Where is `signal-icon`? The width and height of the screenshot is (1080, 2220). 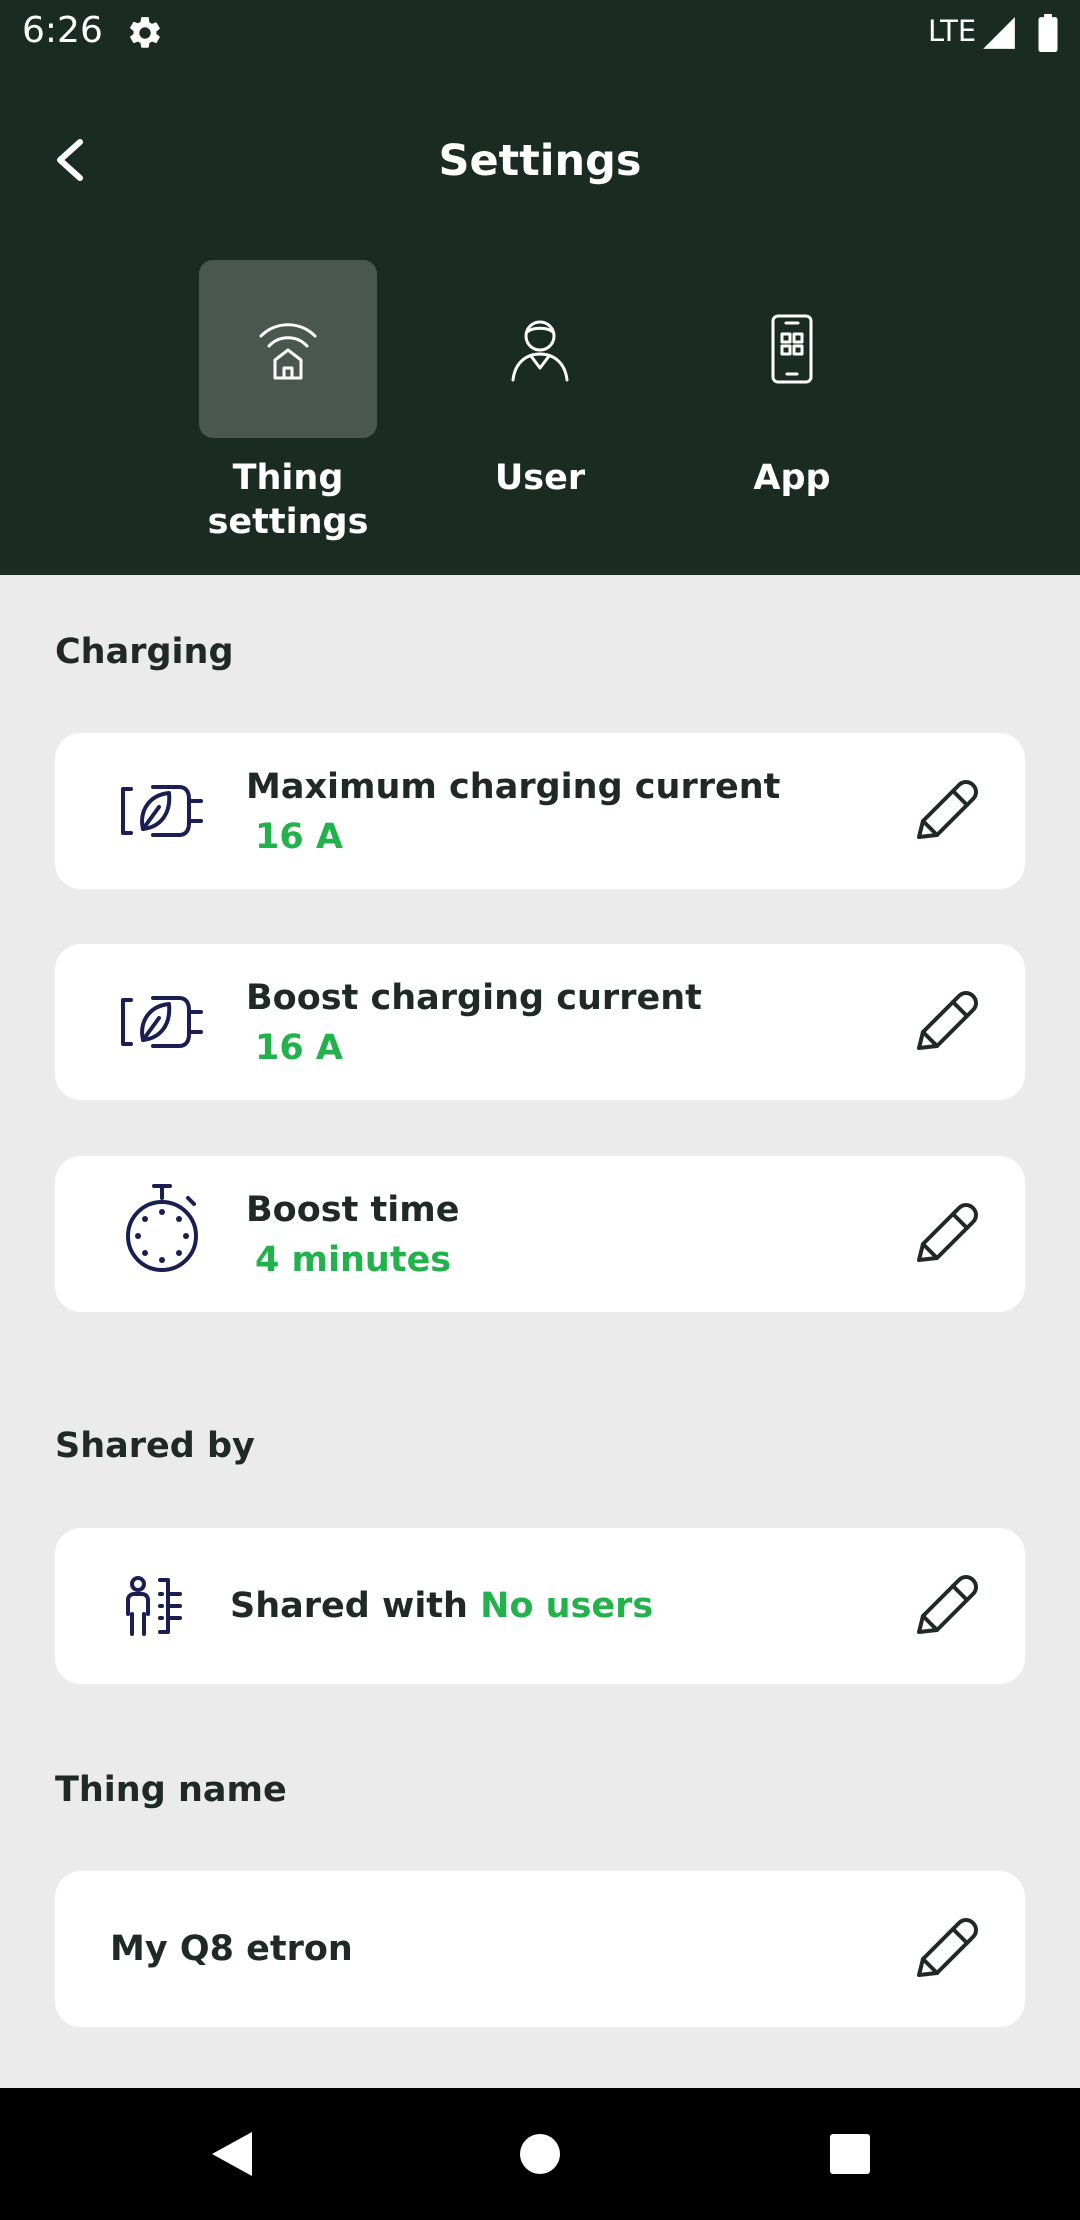
signal-icon is located at coordinates (999, 33).